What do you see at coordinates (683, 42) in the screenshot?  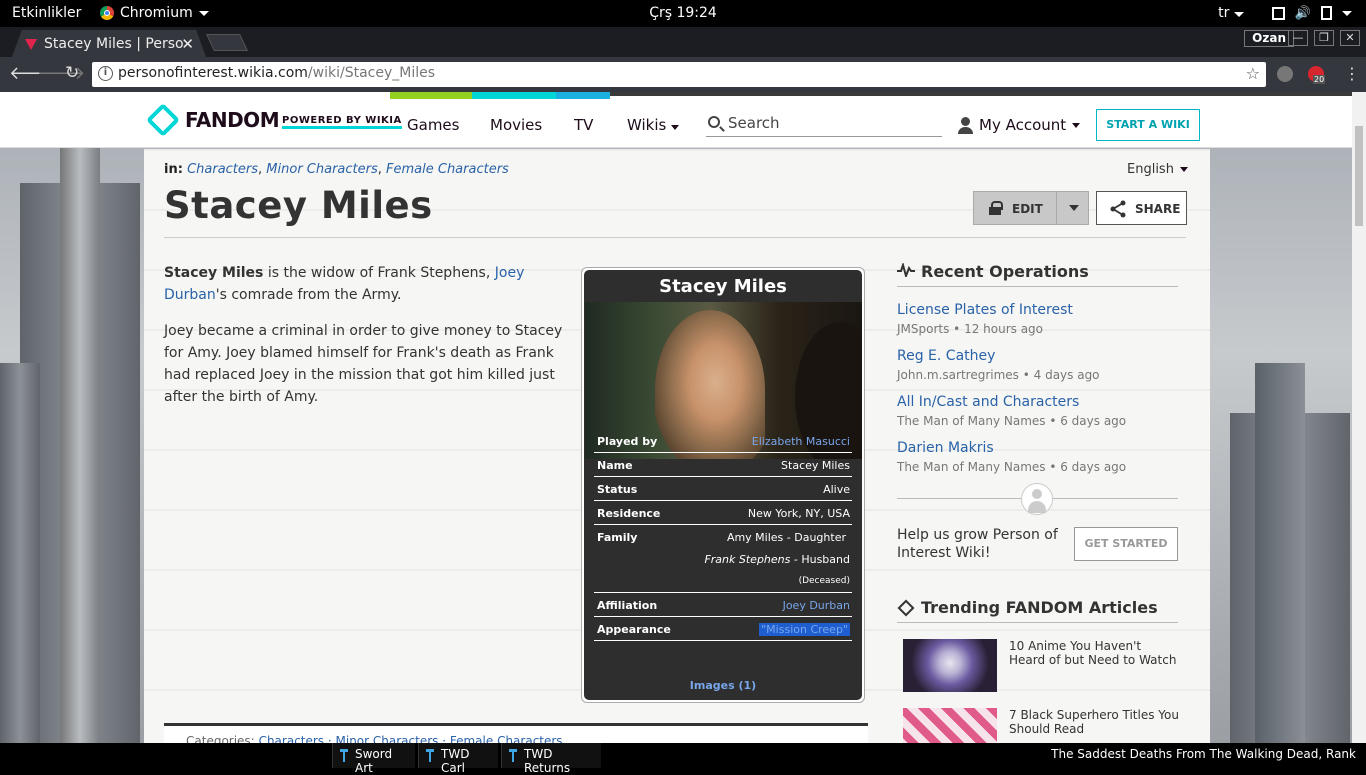 I see `browser-tab-strip: Stacey Miles | Perso ✕ Ozan — ❐ ✕` at bounding box center [683, 42].